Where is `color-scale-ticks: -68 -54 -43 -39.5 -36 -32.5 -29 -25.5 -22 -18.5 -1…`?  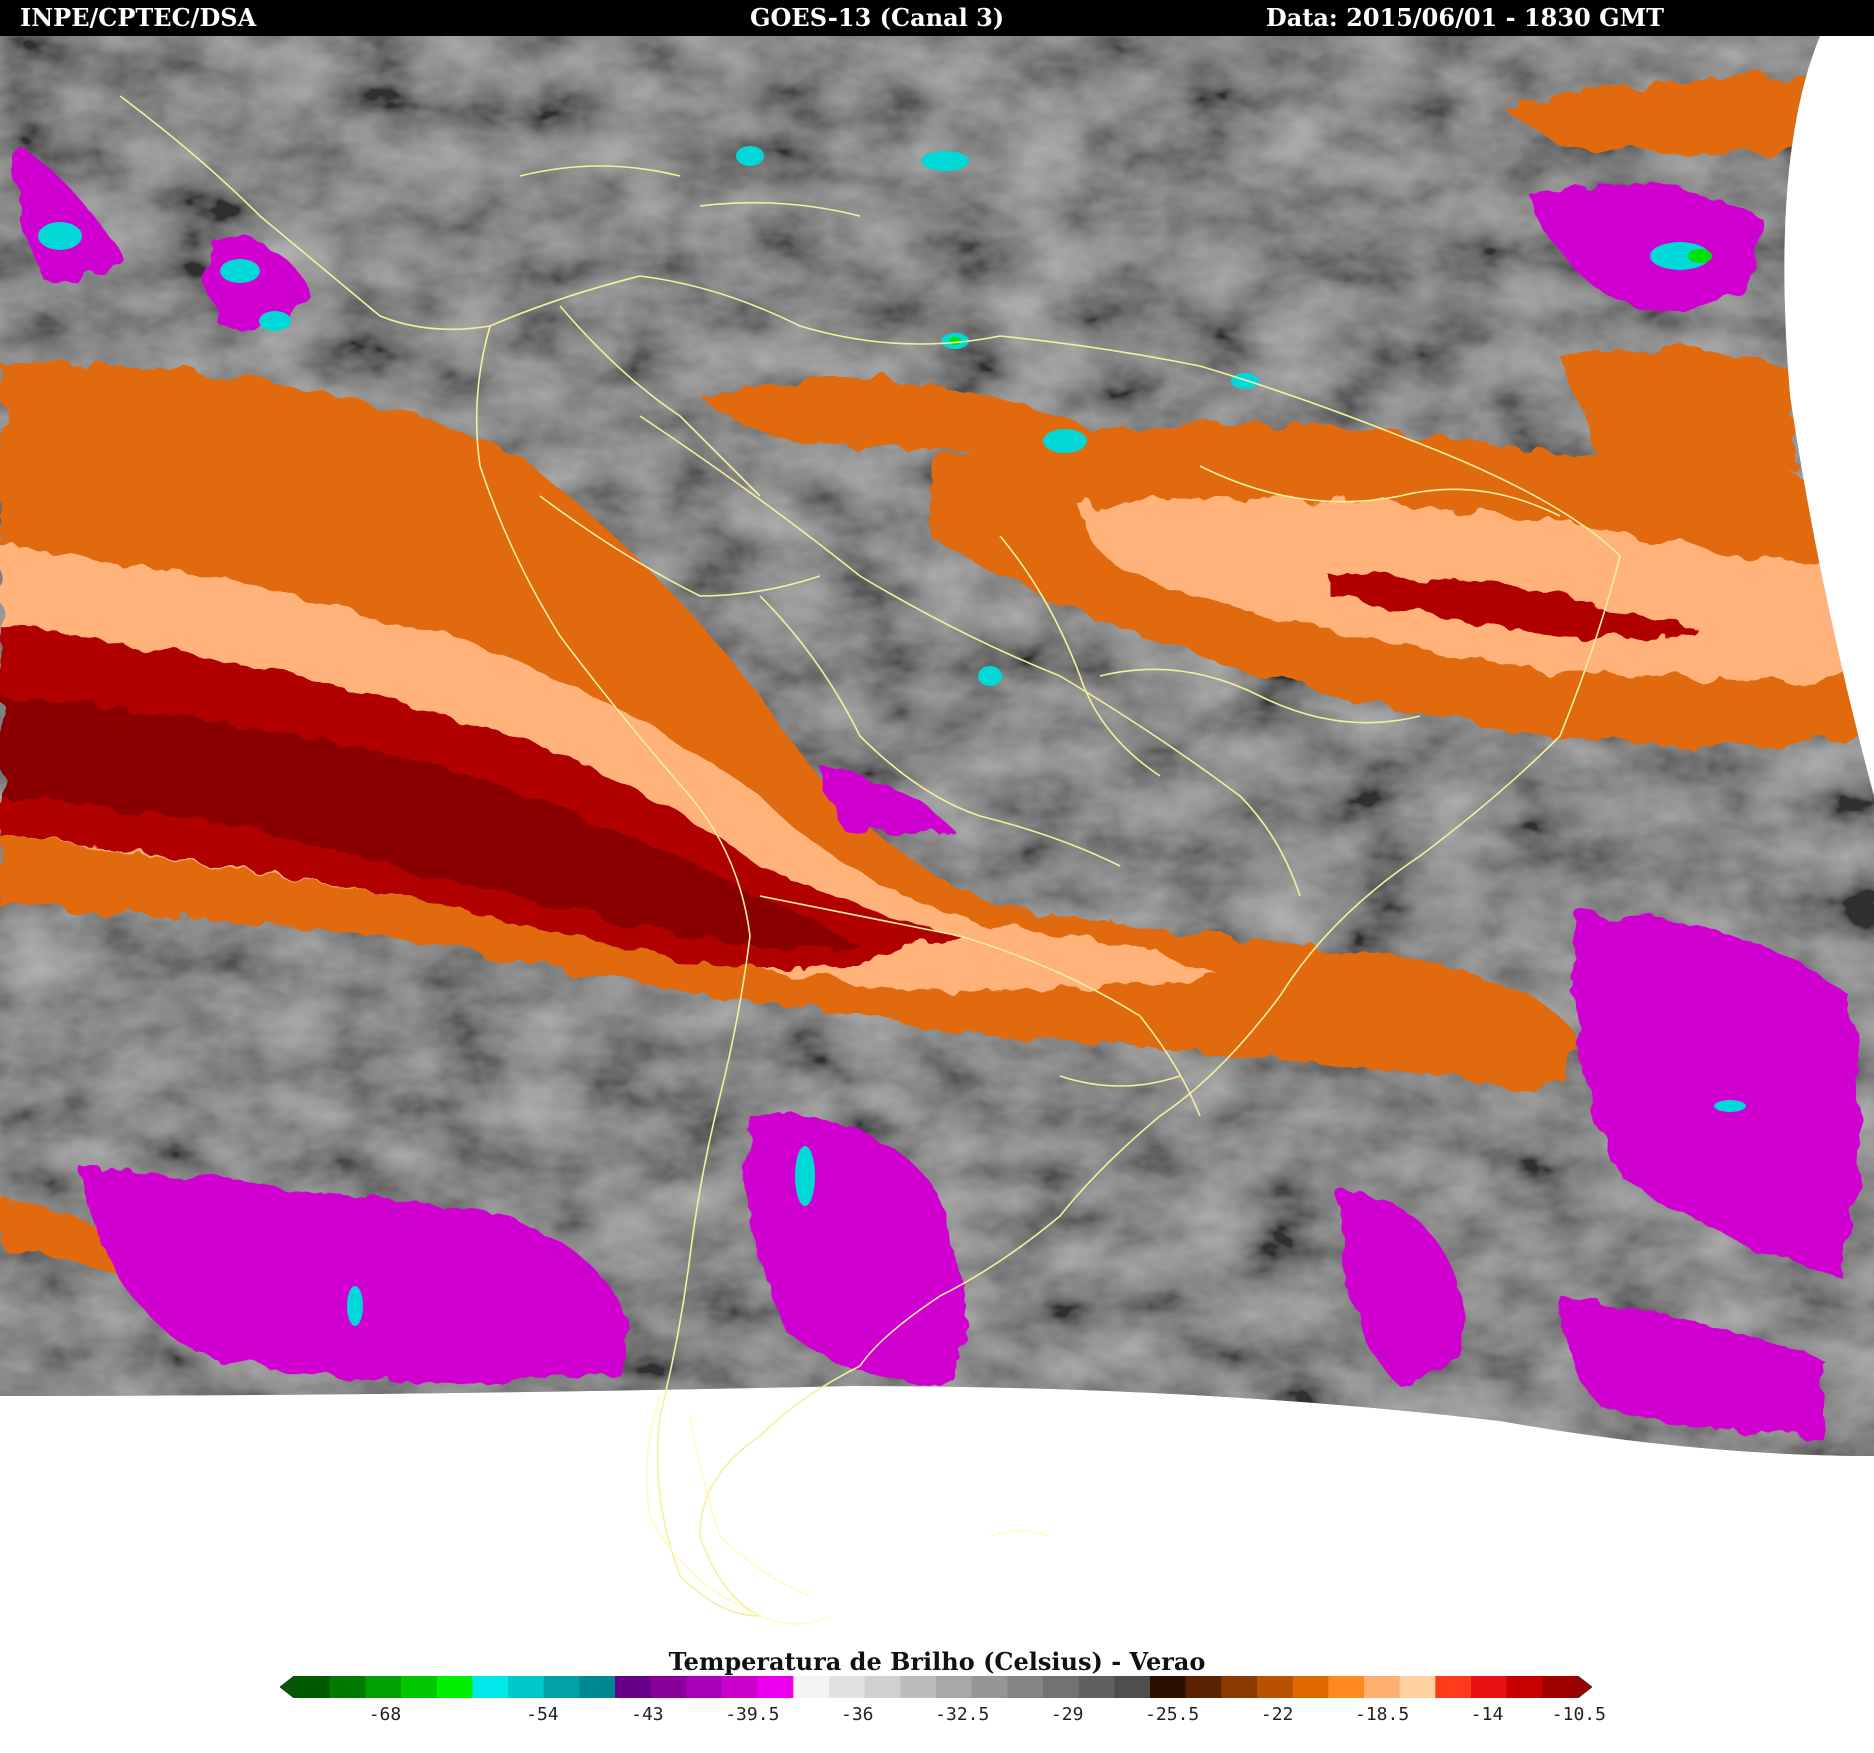
color-scale-ticks: -68 -54 -43 -39.5 -36 -32.5 -29 -25.5 -22 -18.5 -1… is located at coordinates (943, 1719).